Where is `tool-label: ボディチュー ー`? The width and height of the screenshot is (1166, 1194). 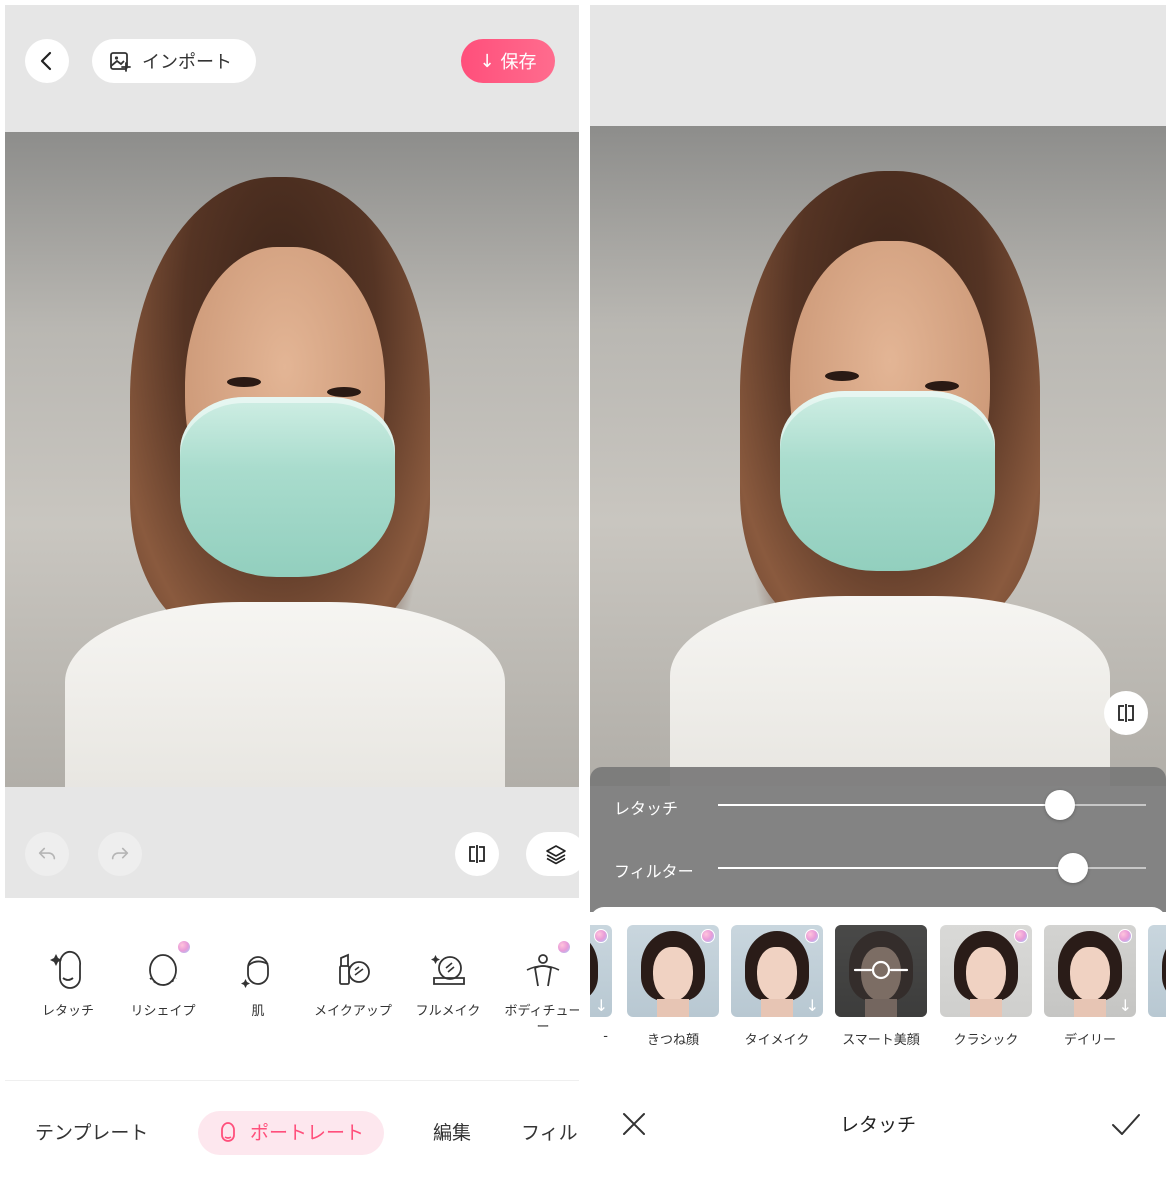
tool-label: ボディチュー ー is located at coordinates (541, 1019).